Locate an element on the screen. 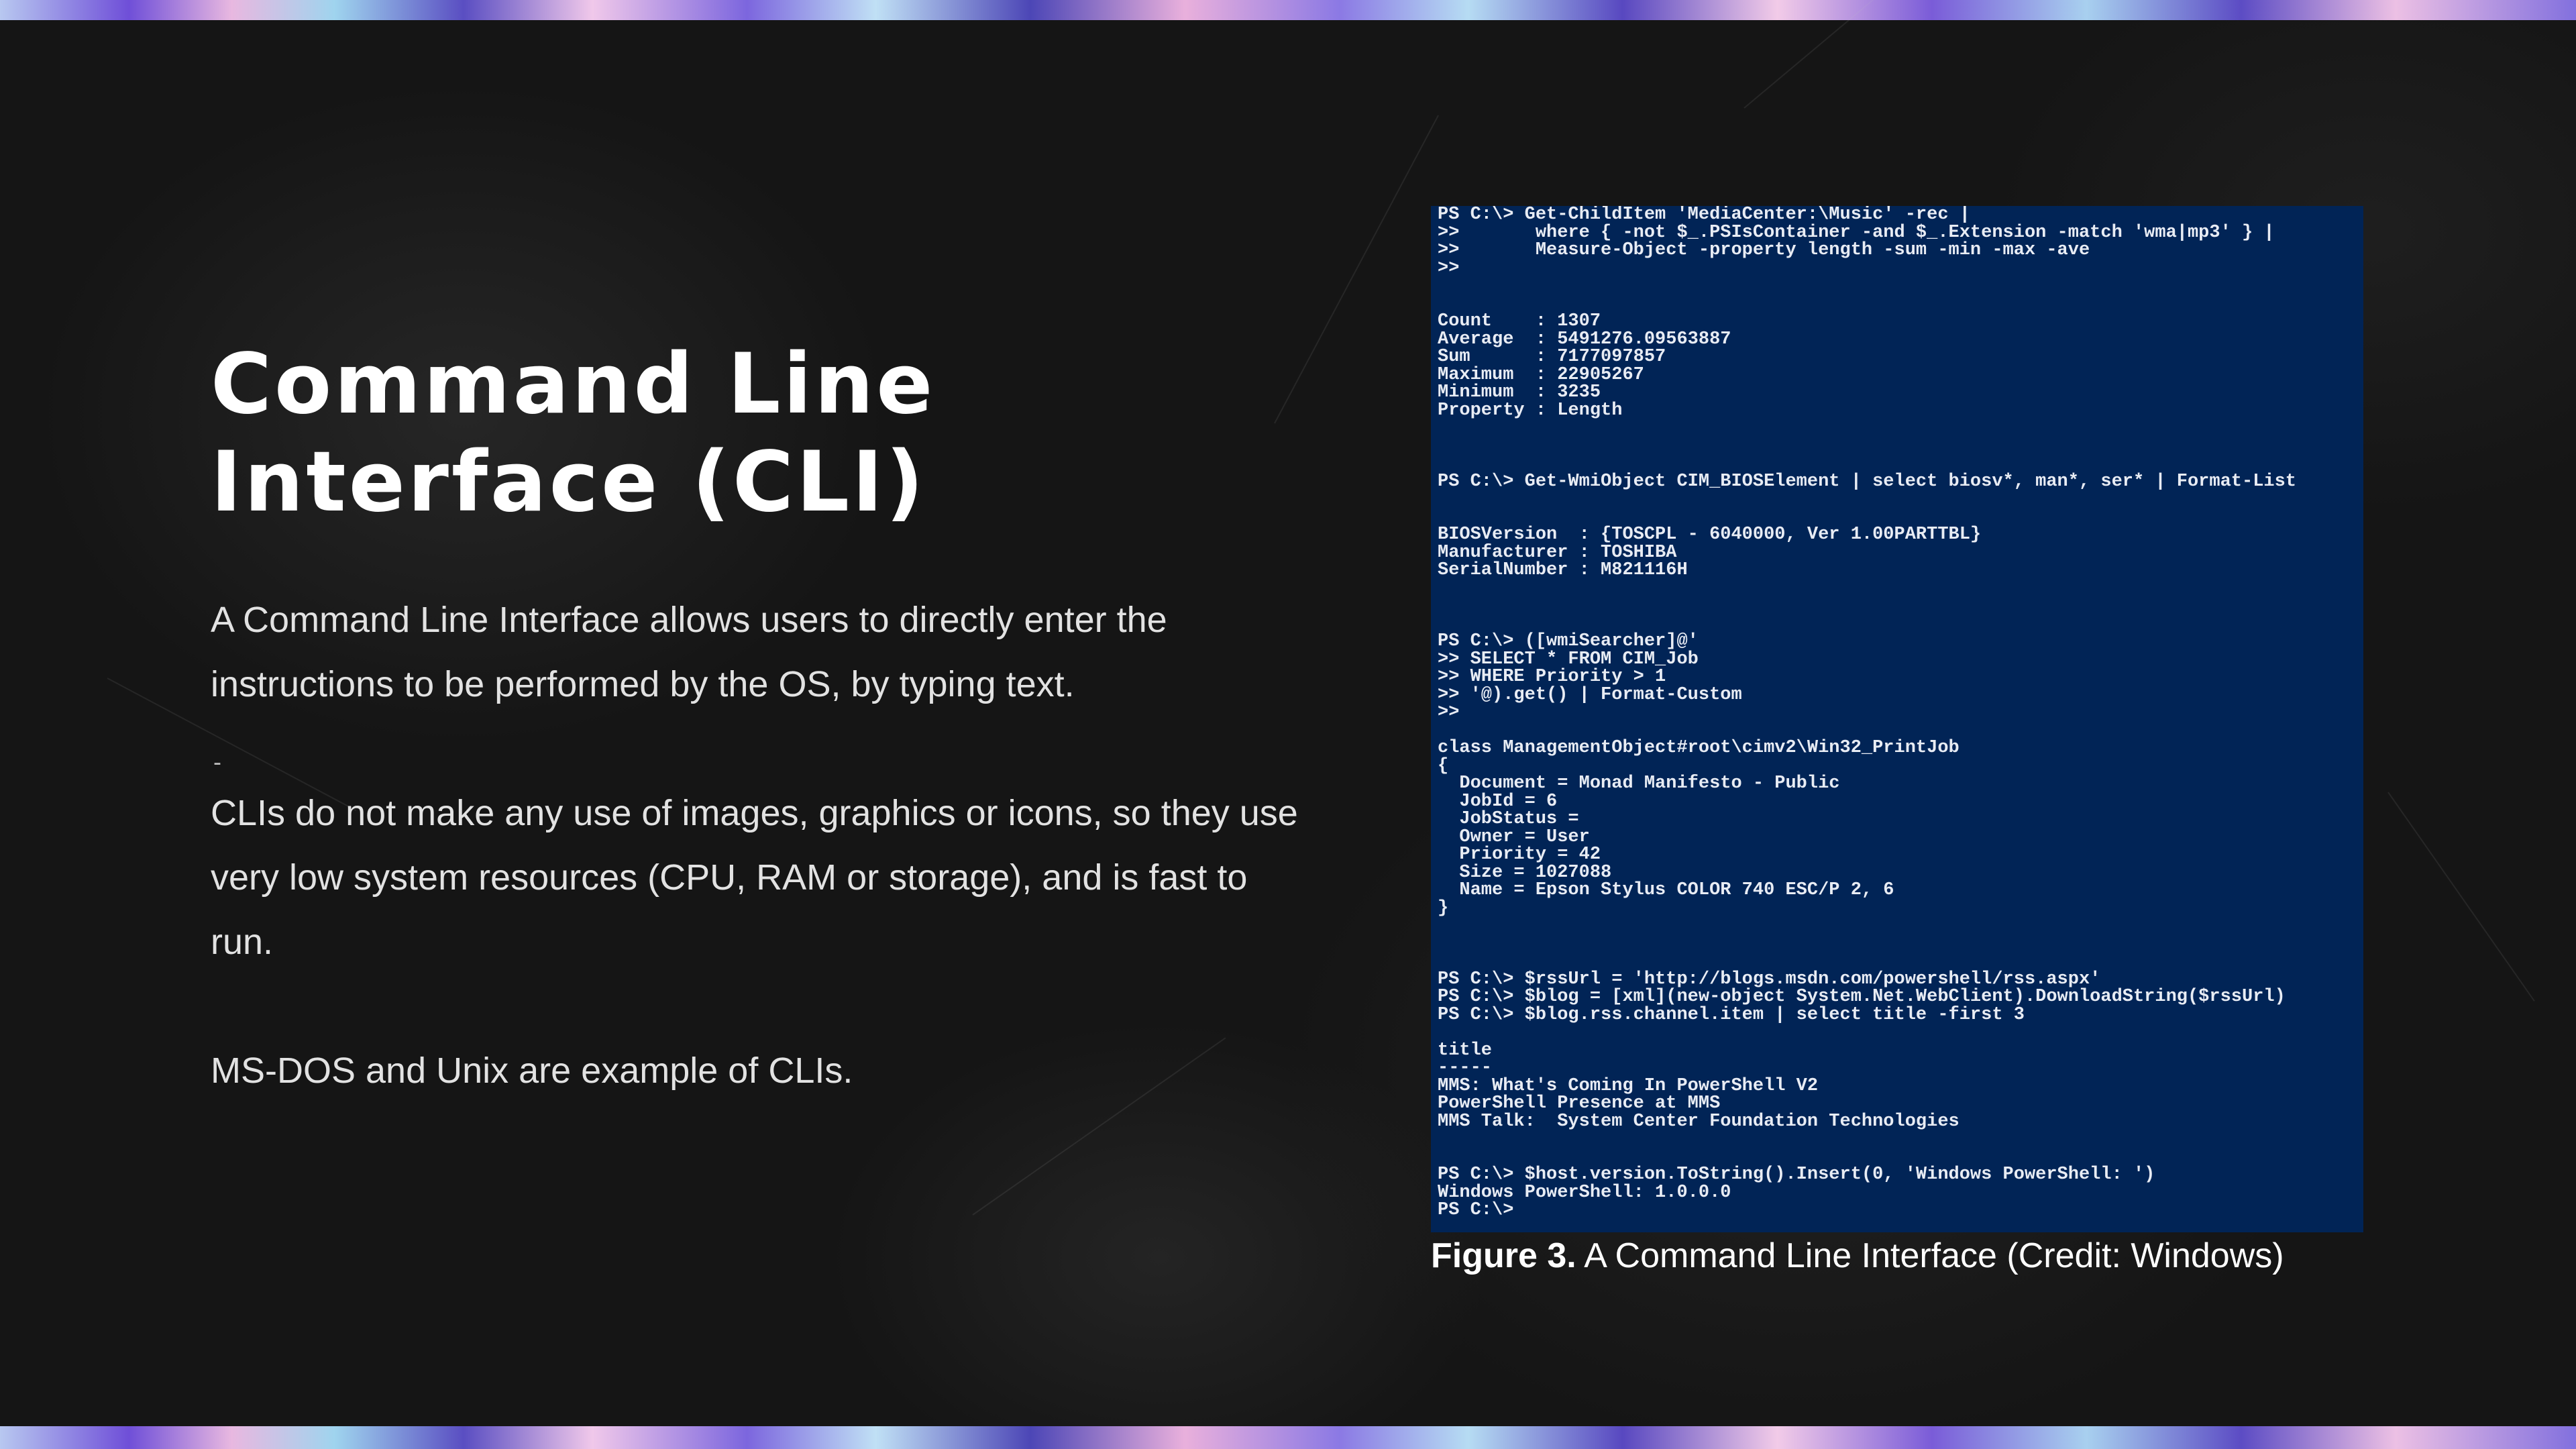 This screenshot has height=1449, width=2576. terminal-line: PS C:\> is located at coordinates (1476, 1210).